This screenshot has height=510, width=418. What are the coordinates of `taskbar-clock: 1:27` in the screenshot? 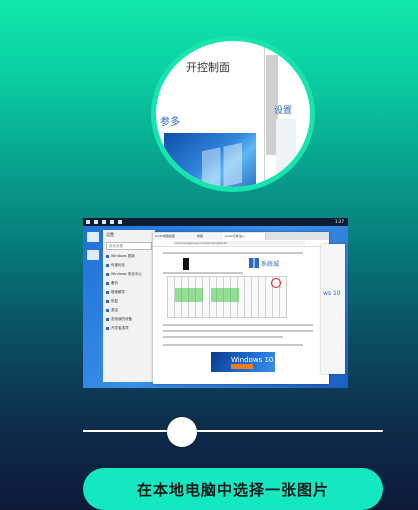 It's located at (339, 221).